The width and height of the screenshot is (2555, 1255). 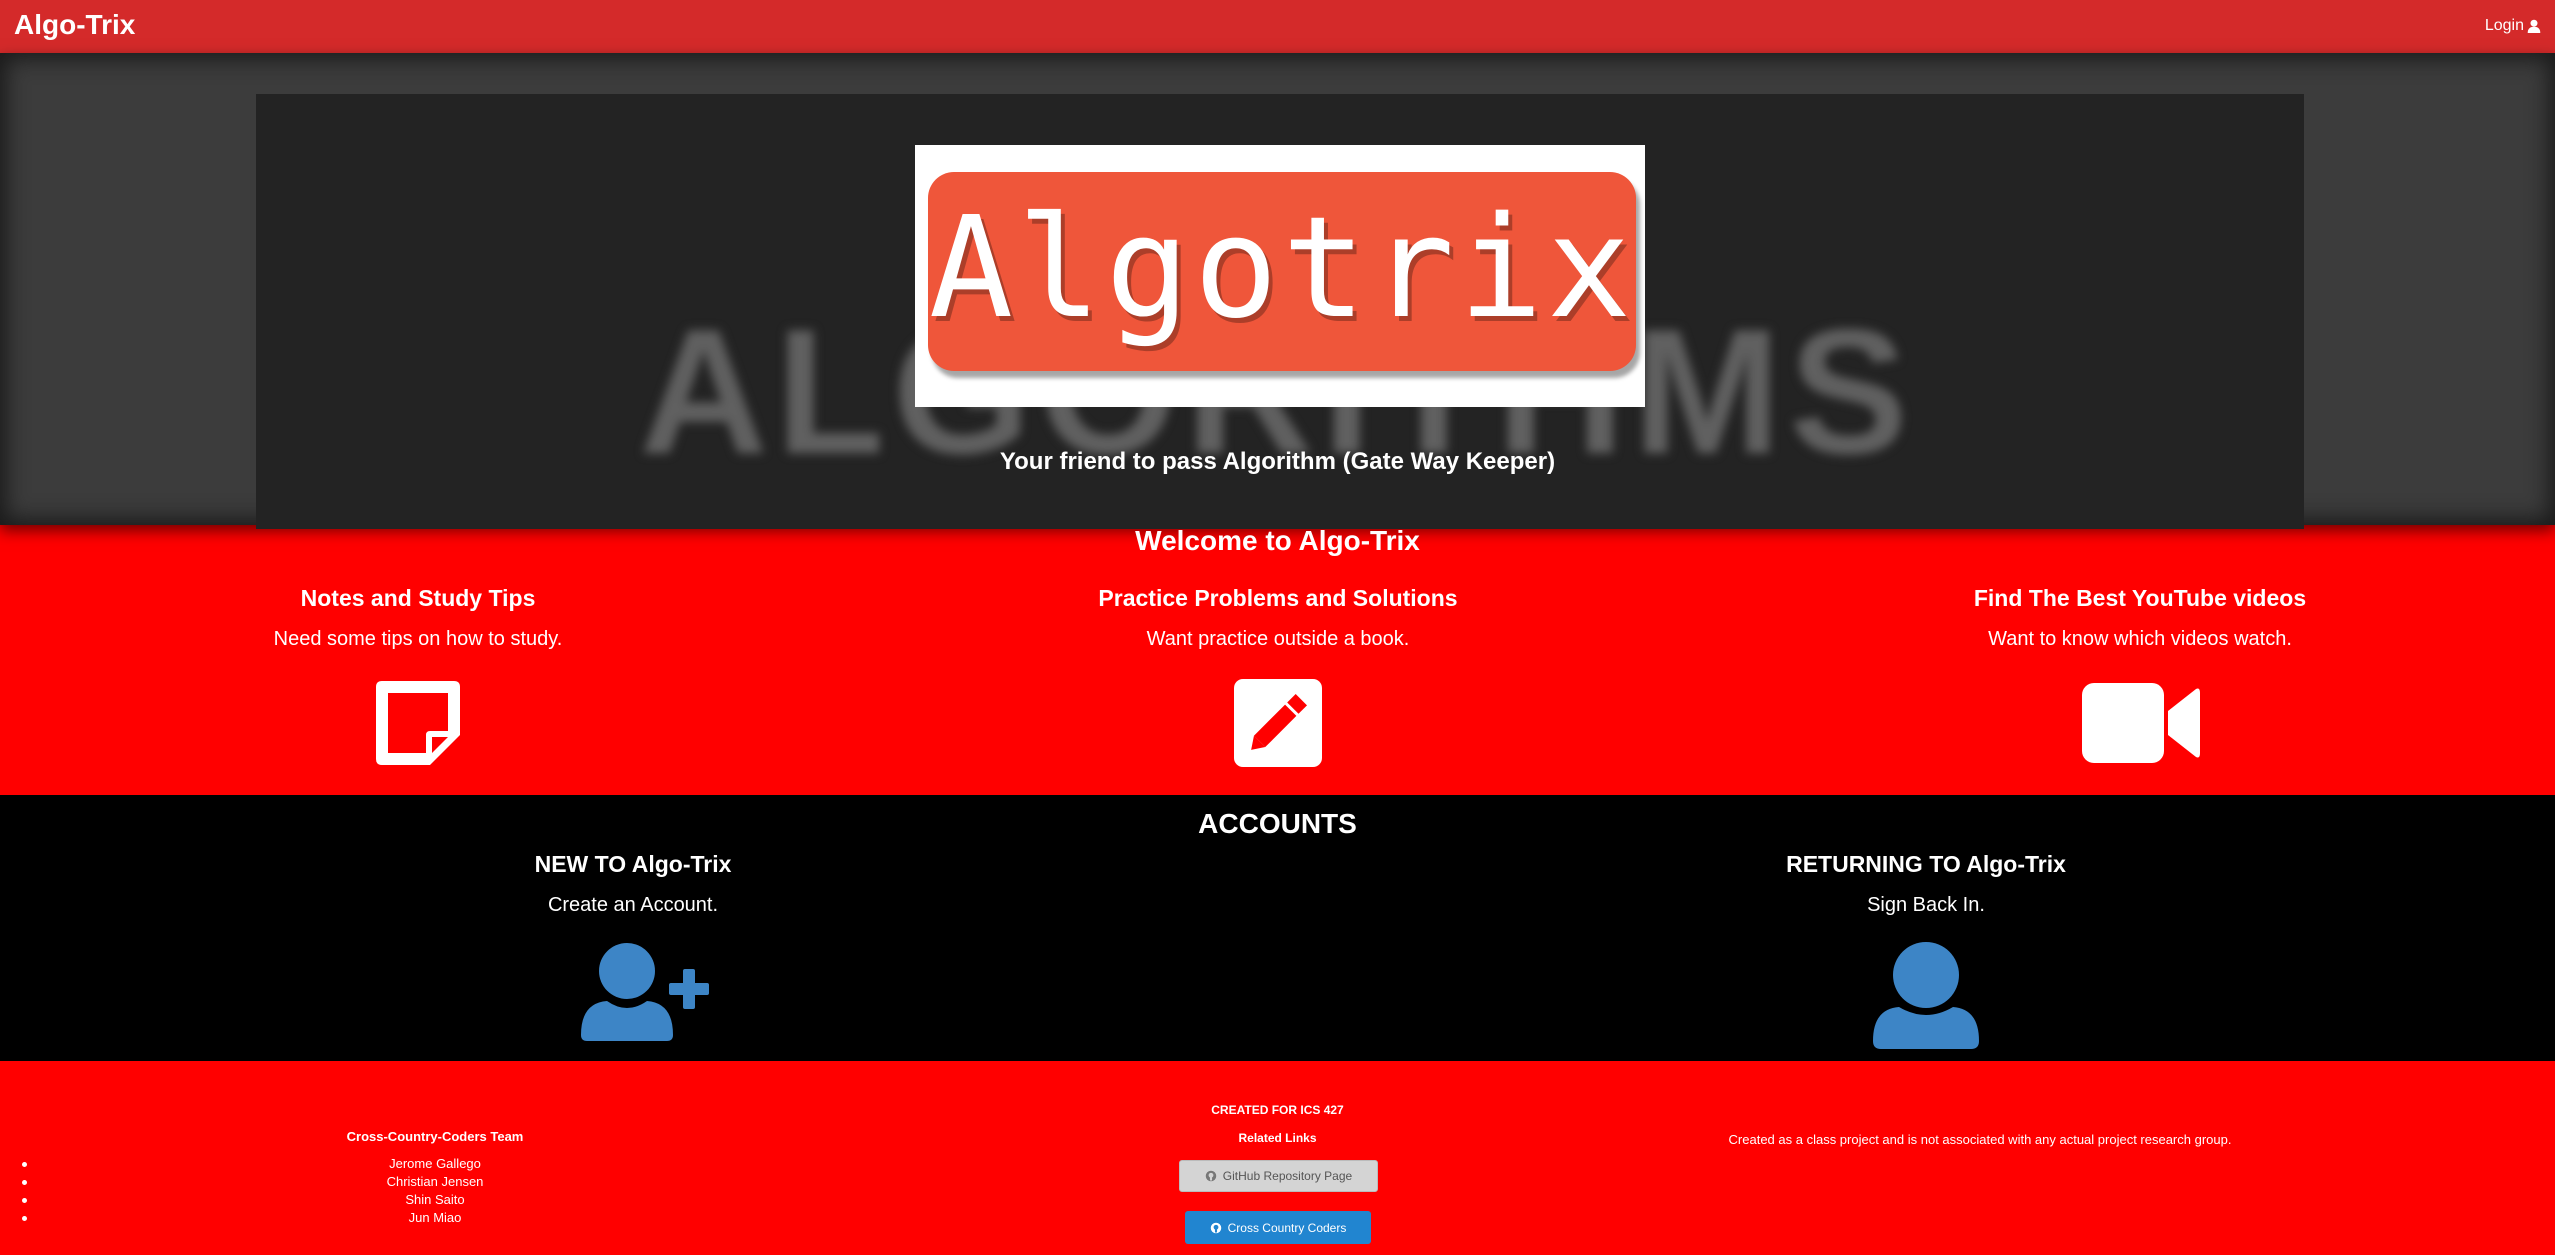 What do you see at coordinates (2140, 723) in the screenshot?
I see `video-camera-icon` at bounding box center [2140, 723].